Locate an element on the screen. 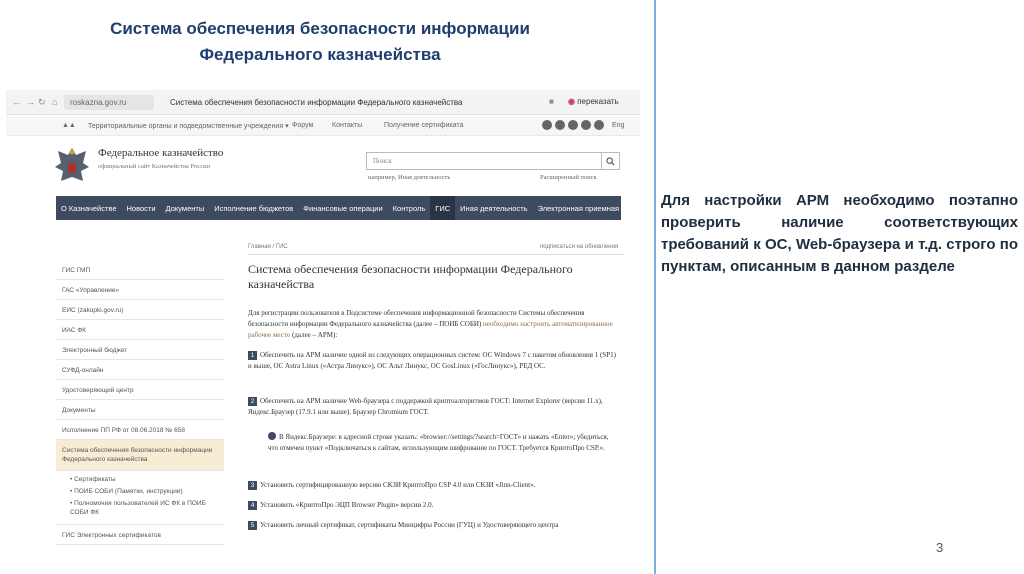  translate-icon: ◉ is located at coordinates (571, 101).